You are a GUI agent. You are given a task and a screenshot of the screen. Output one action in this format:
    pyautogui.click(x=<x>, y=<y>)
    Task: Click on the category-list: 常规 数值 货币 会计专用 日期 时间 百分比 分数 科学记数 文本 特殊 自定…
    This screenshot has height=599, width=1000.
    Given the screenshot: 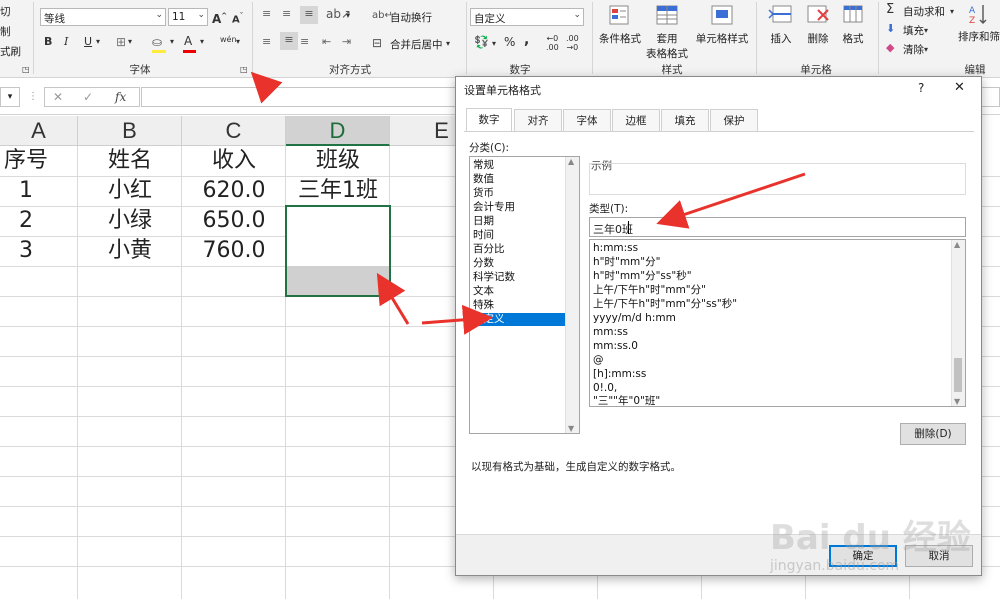 What is the action you would take?
    pyautogui.click(x=524, y=295)
    